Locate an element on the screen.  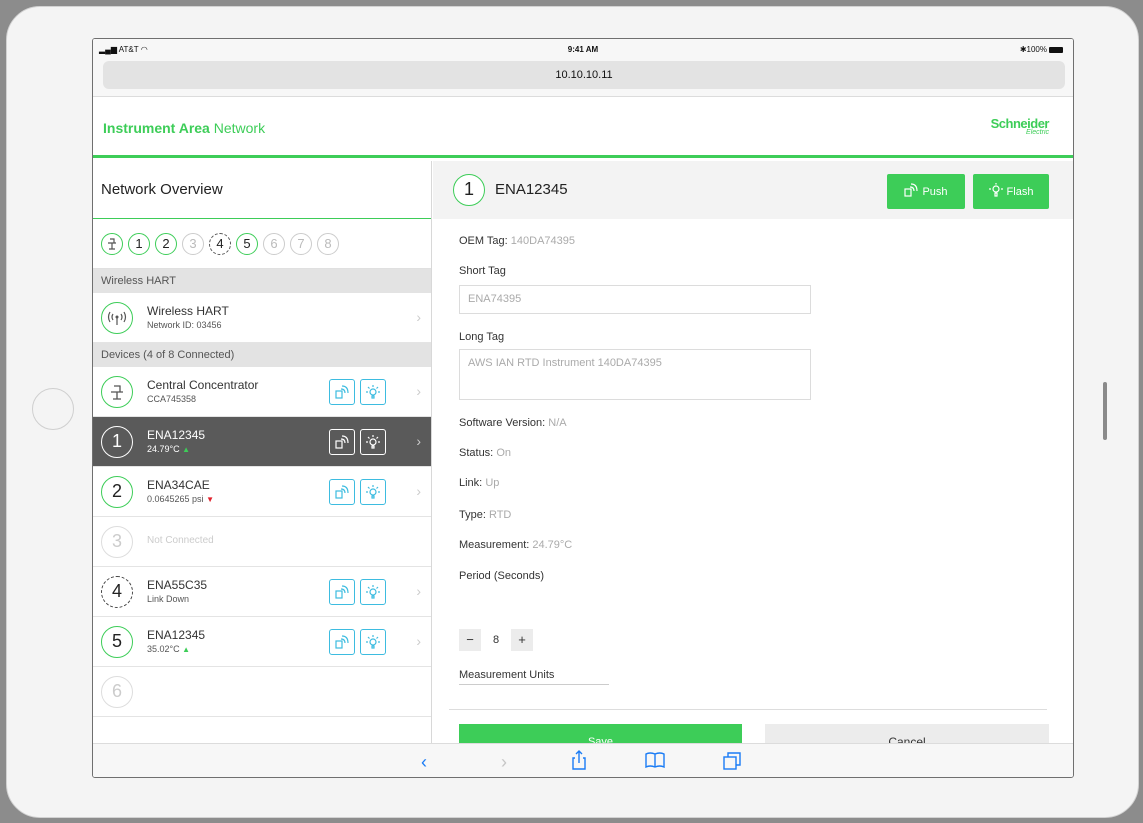
clock: 9:41 AM is located at coordinates (583, 49).